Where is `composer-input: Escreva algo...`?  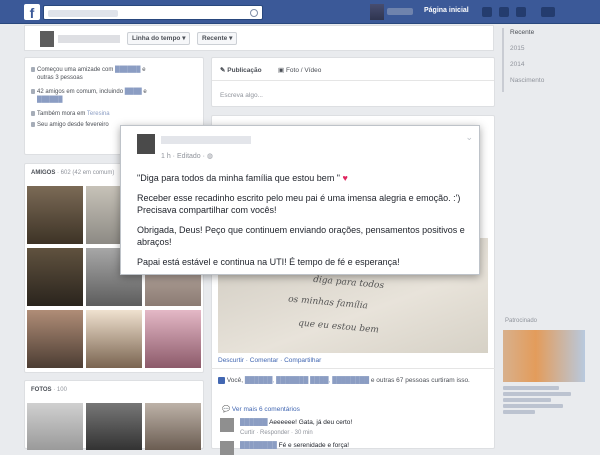 composer-input: Escreva algo... is located at coordinates (241, 95).